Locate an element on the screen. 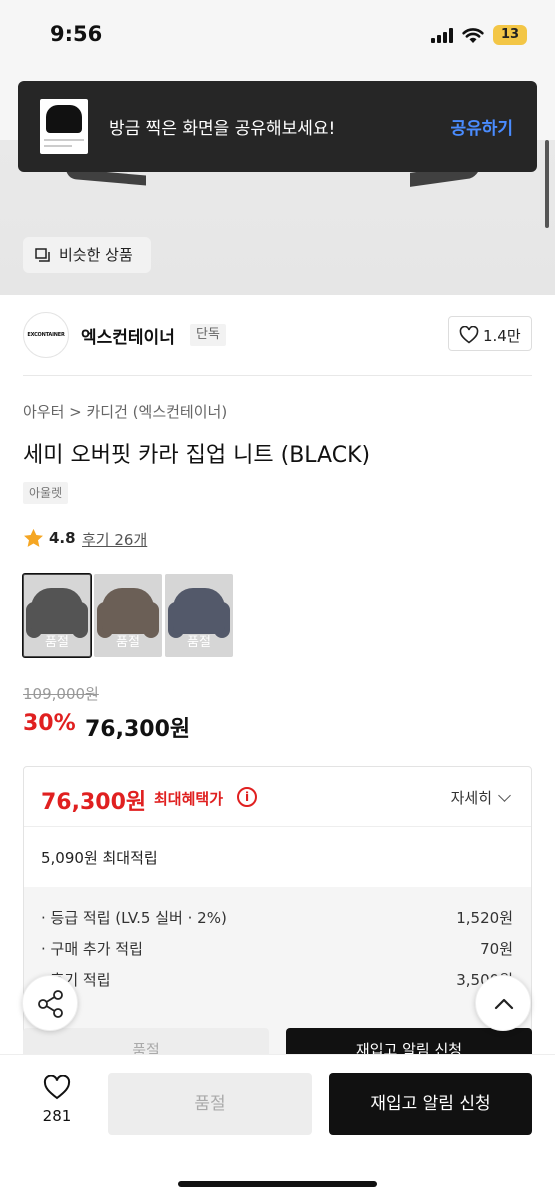  bottom-action-bar: 281 품절 재입고 알림 신청 is located at coordinates (277, 1127).